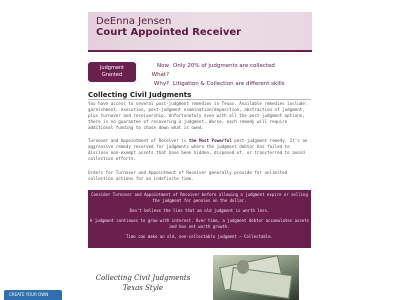  Describe the element at coordinates (33, 295) in the screenshot. I see `weebly-badge: CREATE YOUR OWN WEBSITE WITH weebly` at that location.